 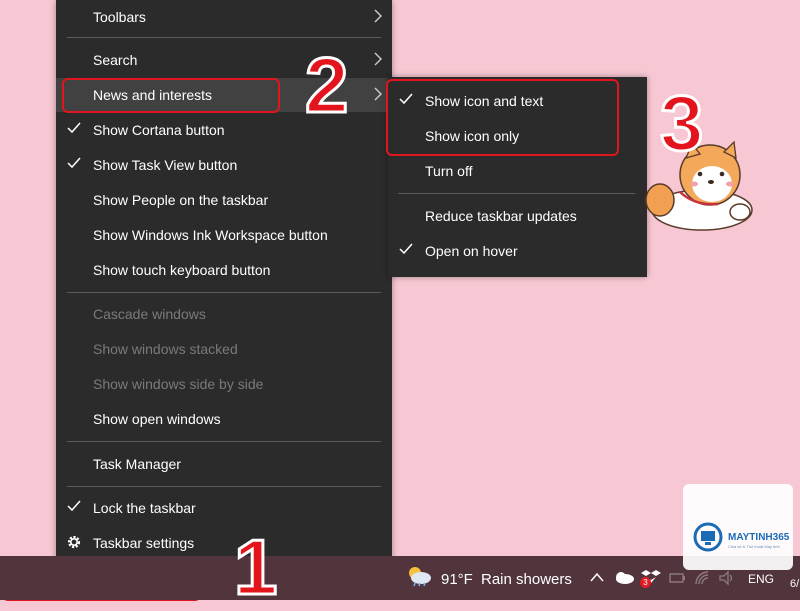 What do you see at coordinates (165, 349) in the screenshot?
I see `menu-item-label: Show windows stacked` at bounding box center [165, 349].